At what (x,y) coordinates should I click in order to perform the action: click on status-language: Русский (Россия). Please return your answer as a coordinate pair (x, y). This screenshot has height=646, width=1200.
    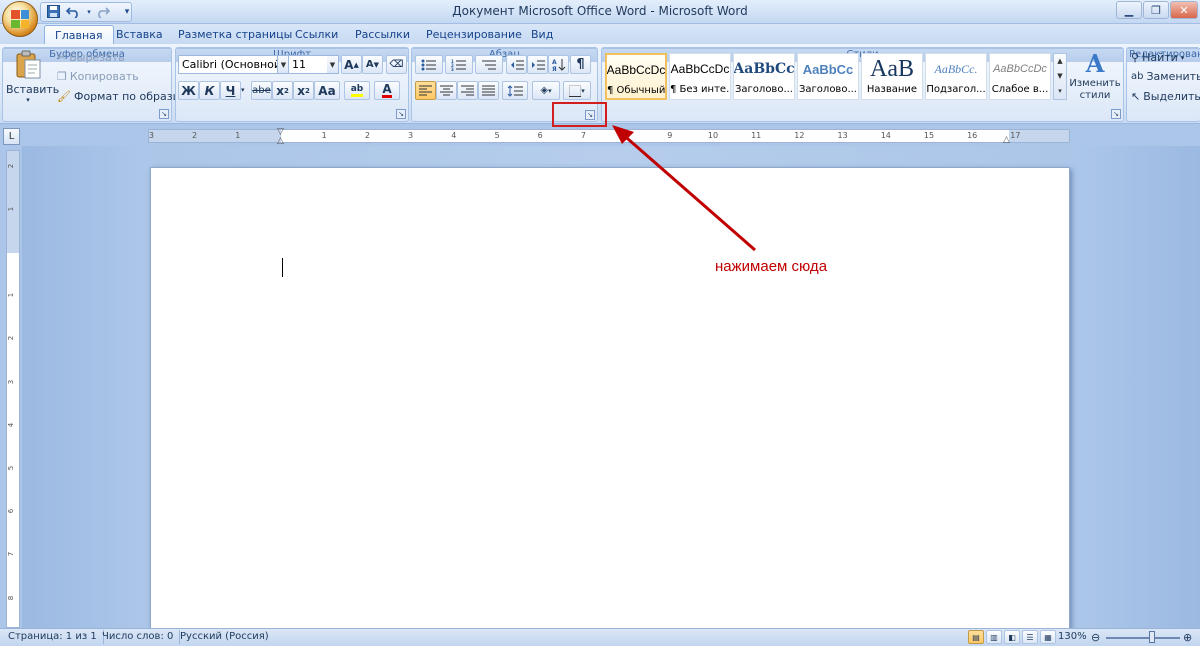
    Looking at the image, I should click on (224, 637).